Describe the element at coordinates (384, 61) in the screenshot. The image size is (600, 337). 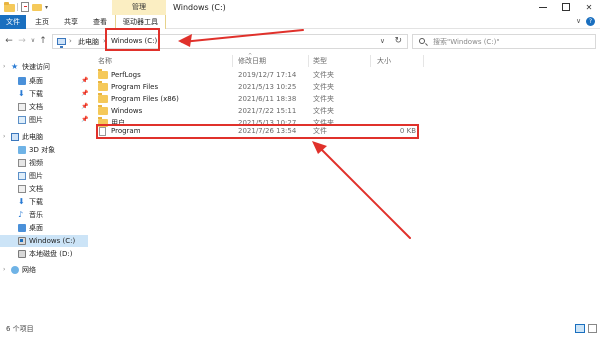
I see `column-header-size: 大小` at that location.